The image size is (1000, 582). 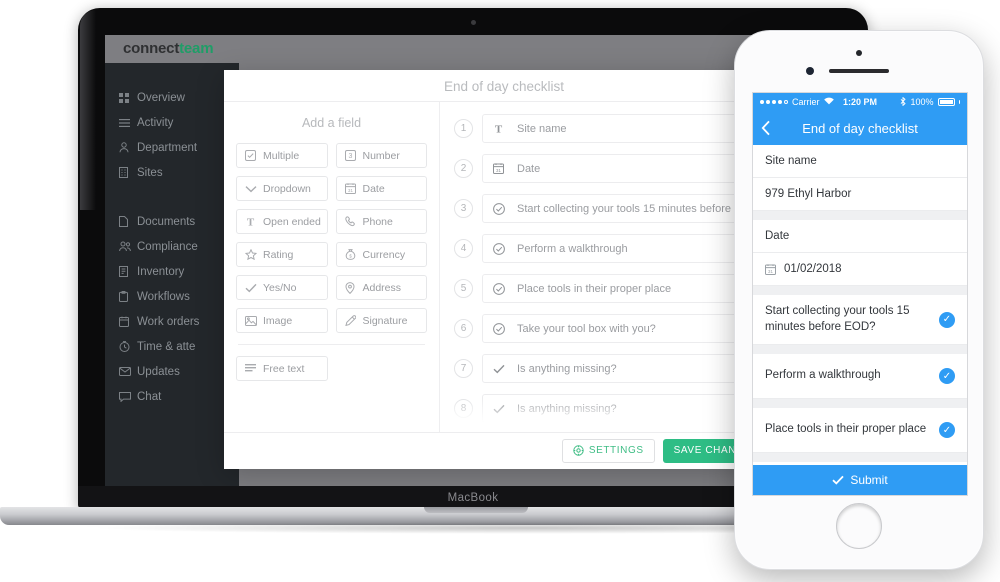 What do you see at coordinates (172, 396) in the screenshot?
I see `sidebar-item-chat: Chat` at bounding box center [172, 396].